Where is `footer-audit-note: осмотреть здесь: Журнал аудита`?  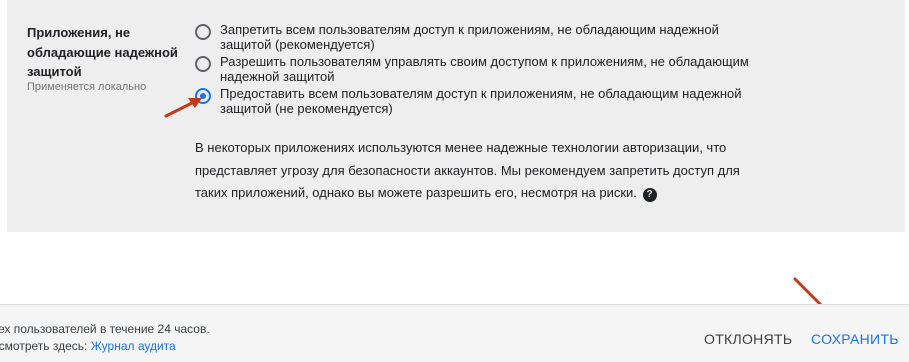 footer-audit-note: осмотреть здесь: Журнал аудита is located at coordinates (88, 346).